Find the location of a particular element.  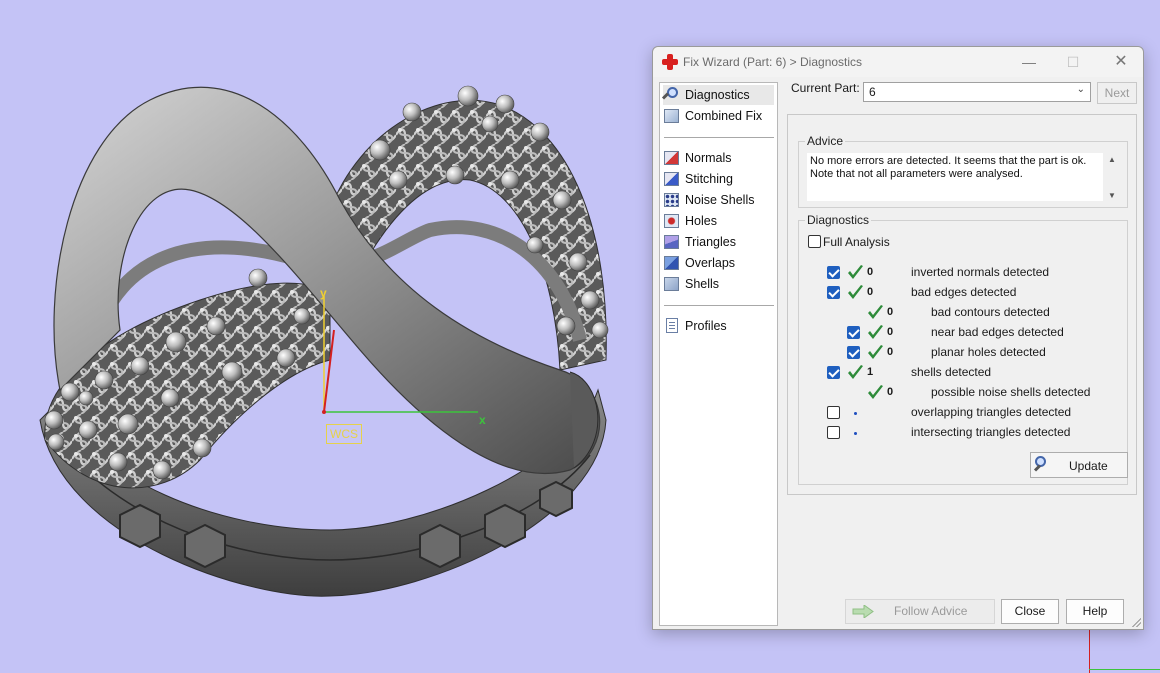

overlaps-icon is located at coordinates (672, 263).